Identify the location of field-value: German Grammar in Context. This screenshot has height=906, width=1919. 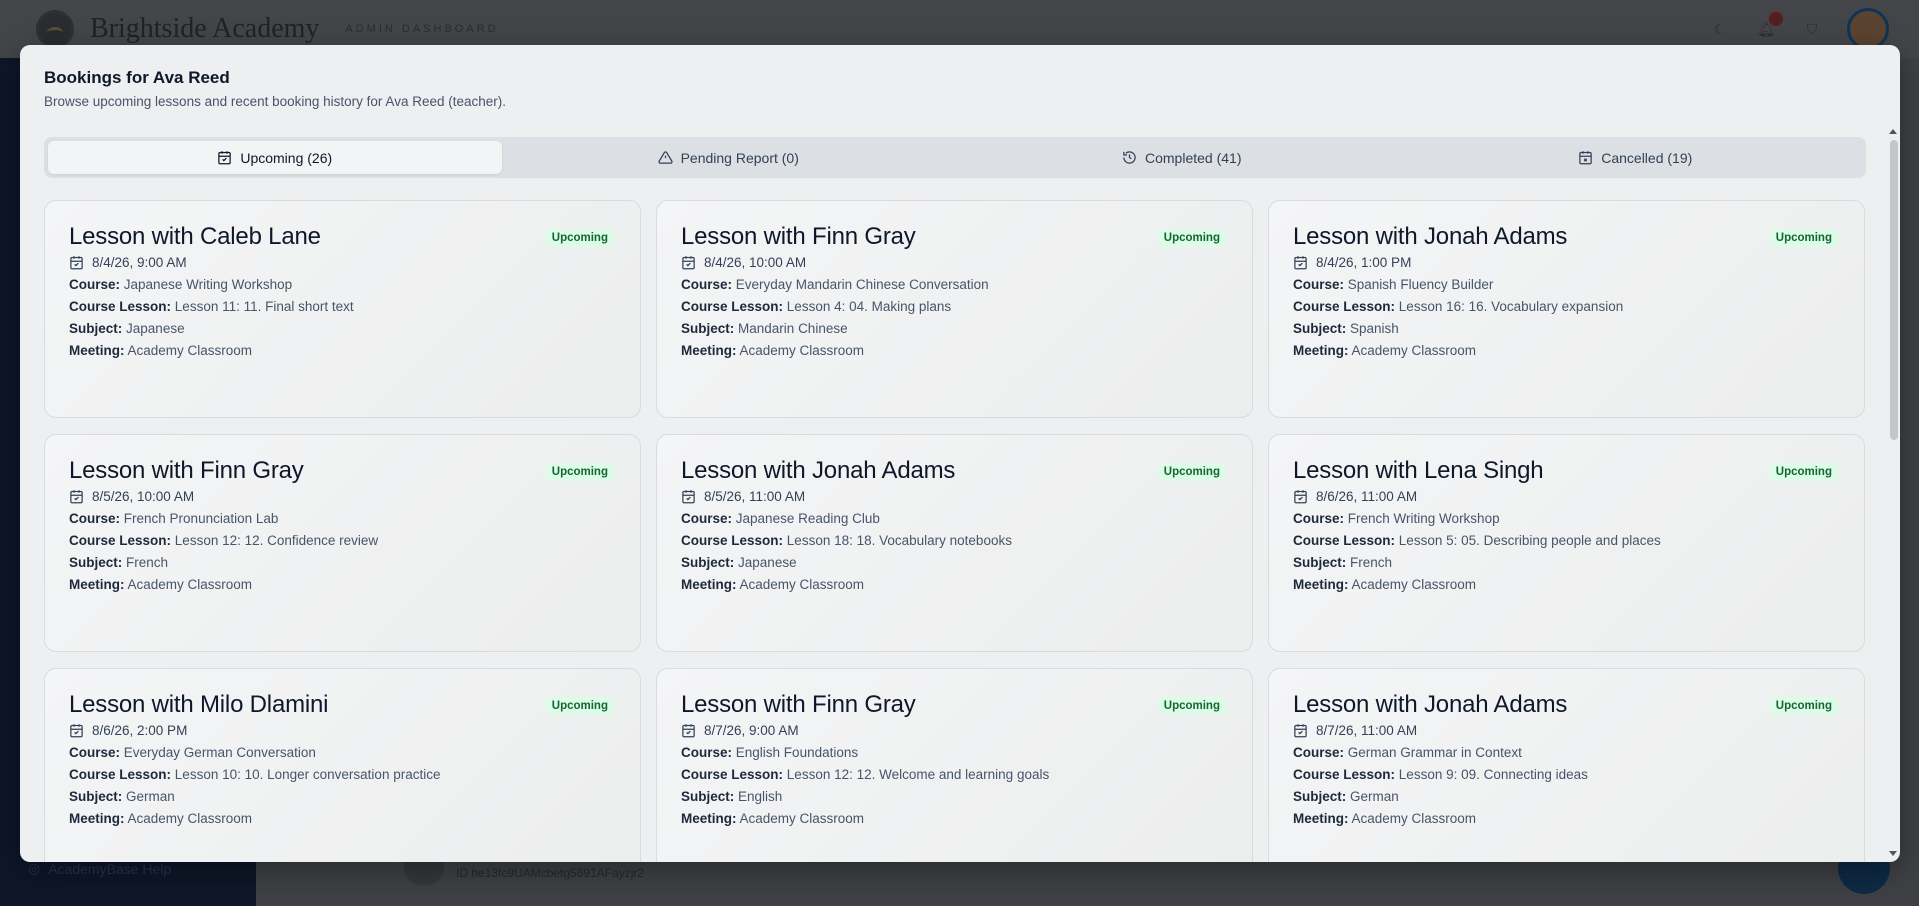
(1434, 752).